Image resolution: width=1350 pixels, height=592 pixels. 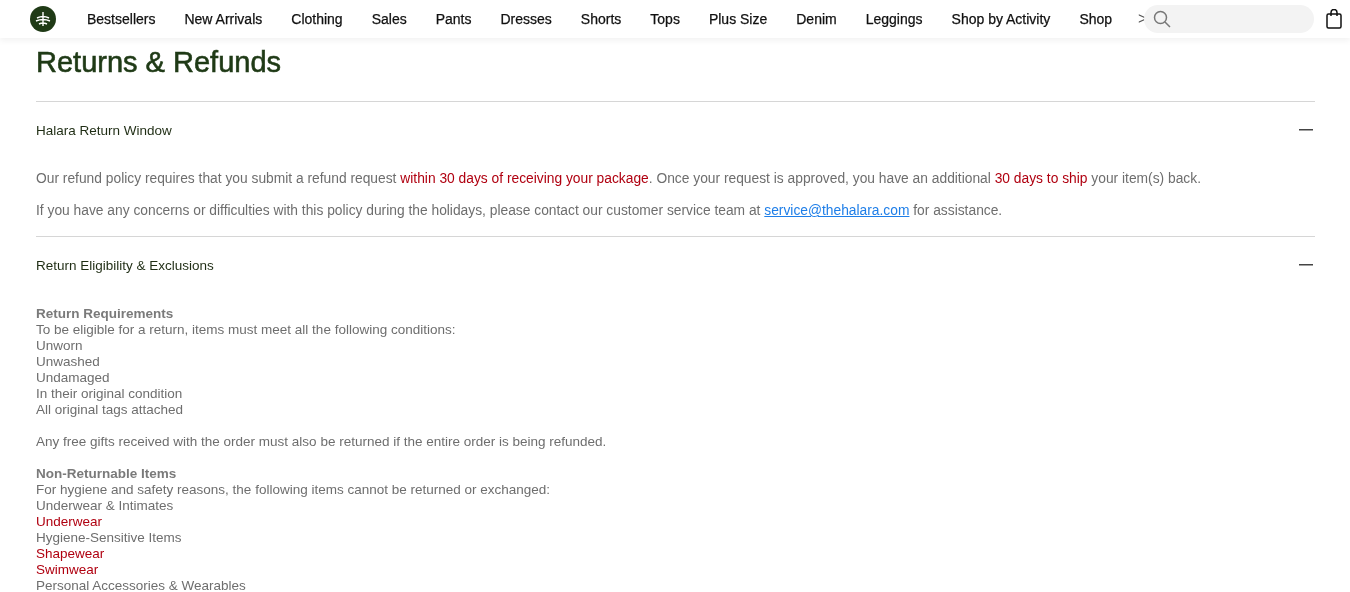 I want to click on nav-link: New Arrivals, so click(x=223, y=19).